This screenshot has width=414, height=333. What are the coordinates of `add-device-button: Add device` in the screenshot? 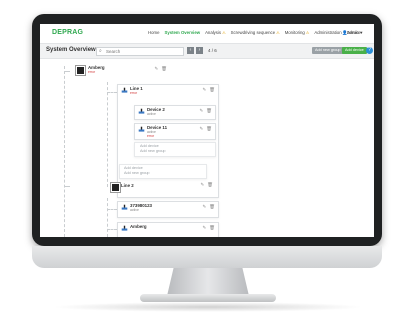 It's located at (354, 50).